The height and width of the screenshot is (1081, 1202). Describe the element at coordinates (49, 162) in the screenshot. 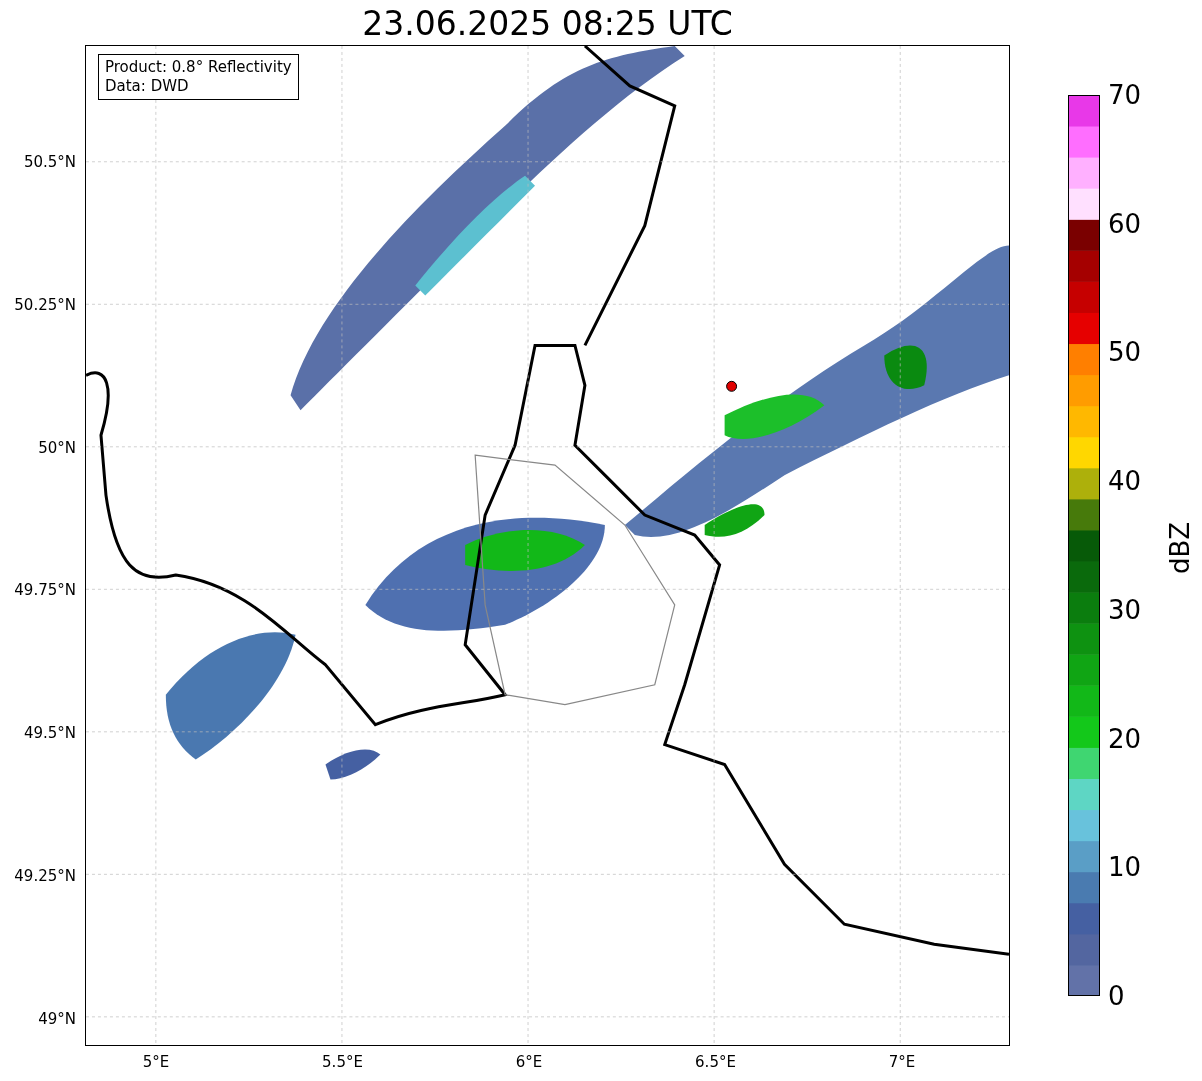

I see `tick-label: 50.5°N` at that location.